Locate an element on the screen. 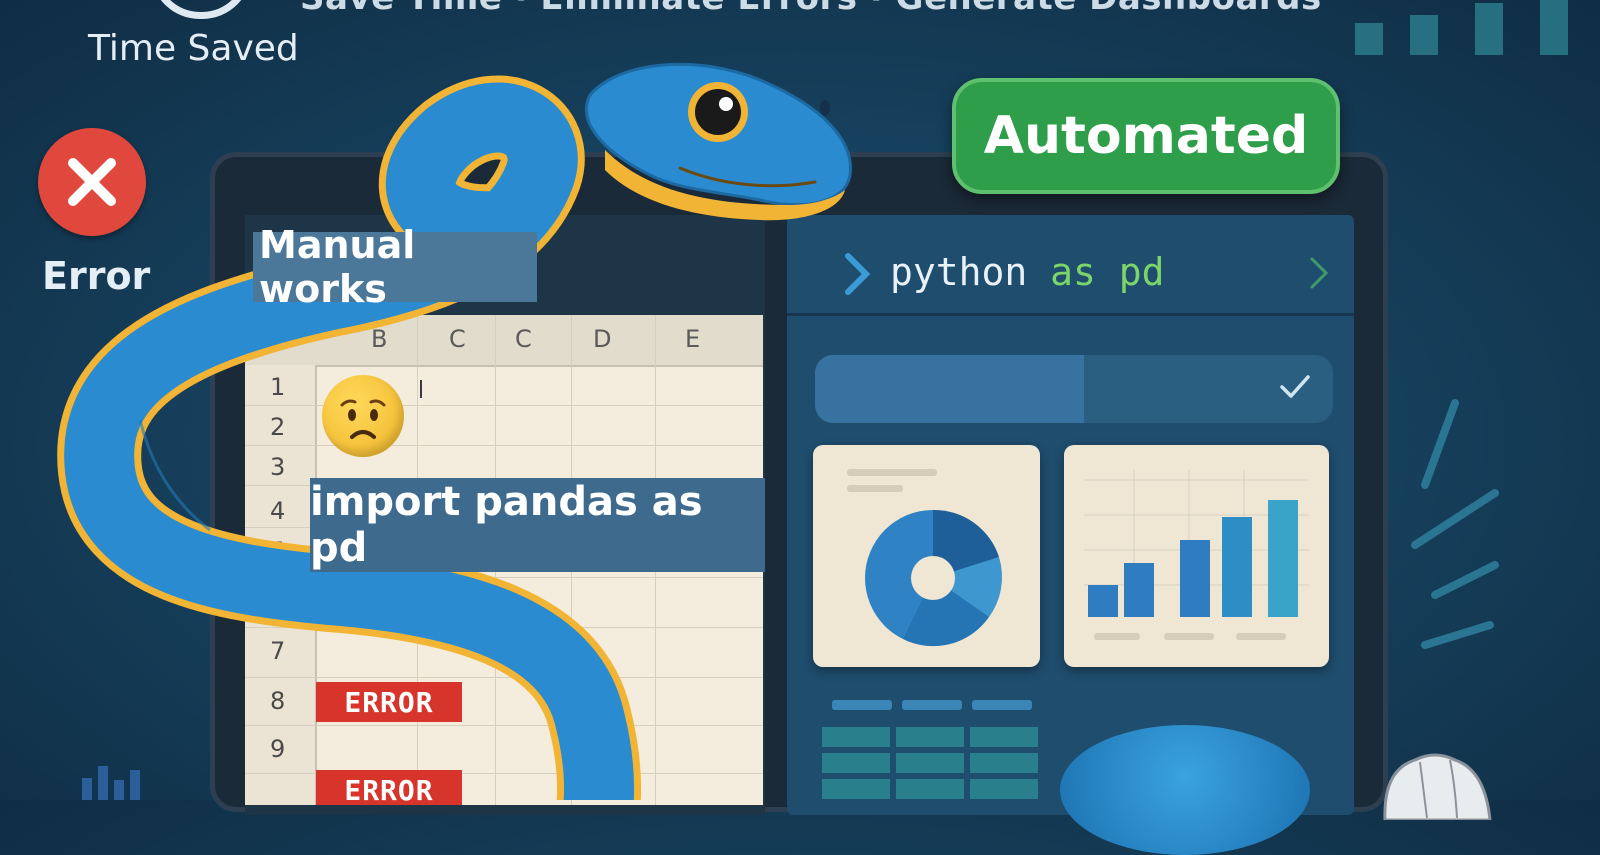 The width and height of the screenshot is (1600, 855). row-number: 7 is located at coordinates (278, 651).